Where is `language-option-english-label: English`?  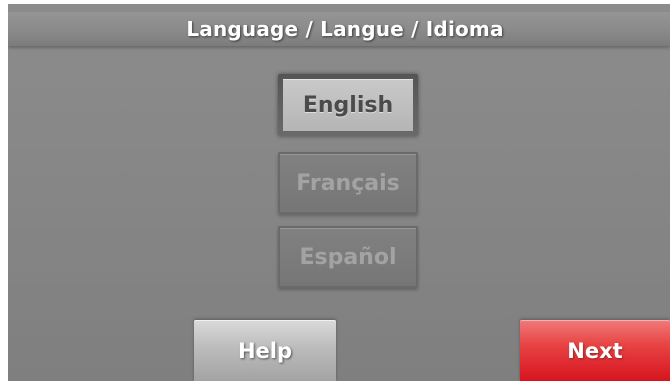
language-option-english-label: English is located at coordinates (348, 105).